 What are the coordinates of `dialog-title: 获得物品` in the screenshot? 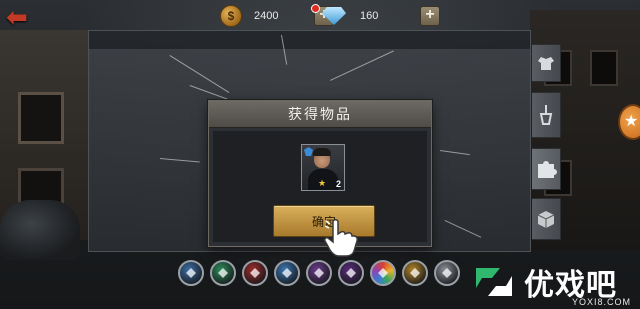 It's located at (320, 114).